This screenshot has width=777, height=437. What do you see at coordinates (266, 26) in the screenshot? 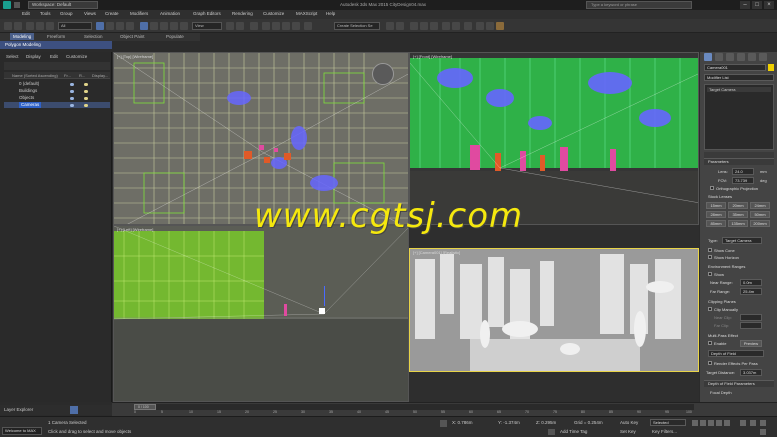
I see `snap-toggle-icon` at bounding box center [266, 26].